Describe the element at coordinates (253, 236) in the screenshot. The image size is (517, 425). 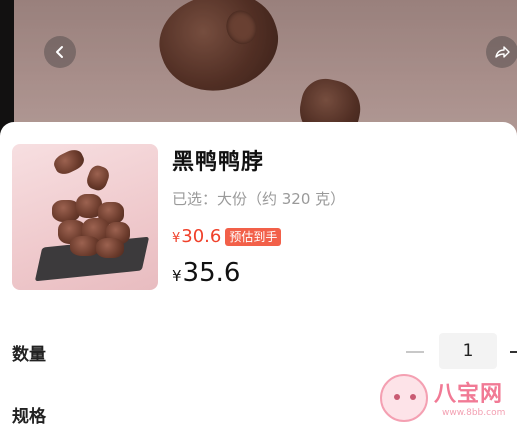
I see `estimated-badge: 预估到手` at that location.